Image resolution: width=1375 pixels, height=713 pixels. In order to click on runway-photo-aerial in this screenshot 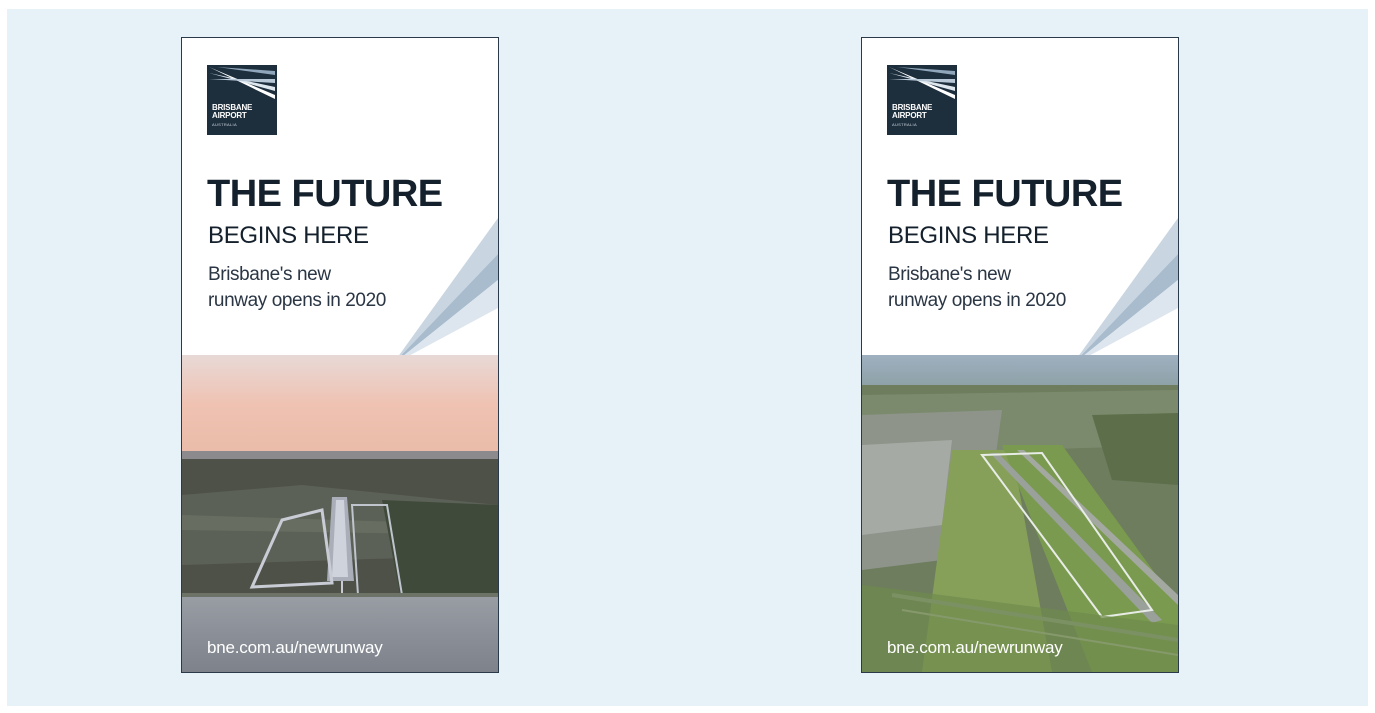, I will do `click(1020, 513)`.